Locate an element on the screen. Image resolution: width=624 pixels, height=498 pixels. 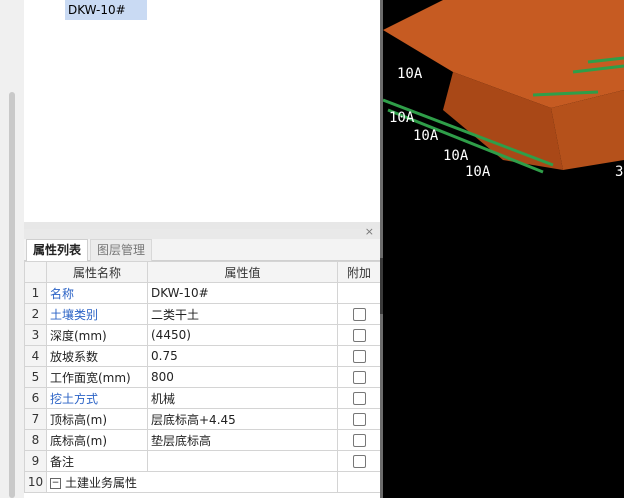
row-index: 5 is located at coordinates (35, 377).